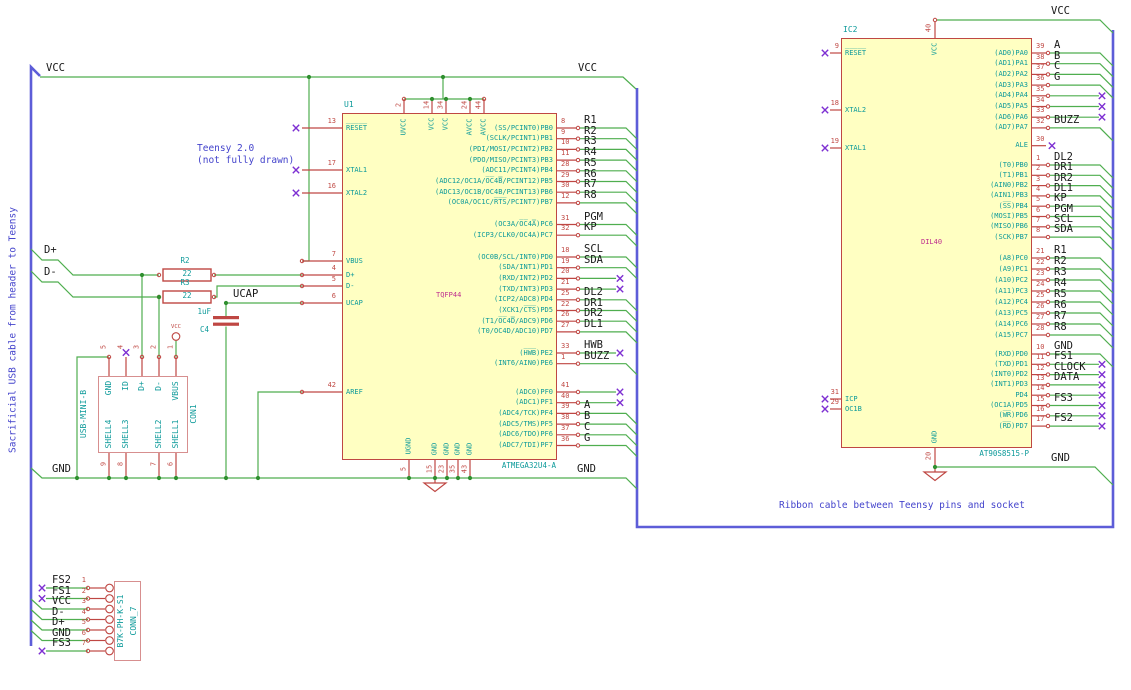 This screenshot has width=1131, height=690. Describe the element at coordinates (593, 345) in the screenshot. I see `net-label: HWB` at that location.